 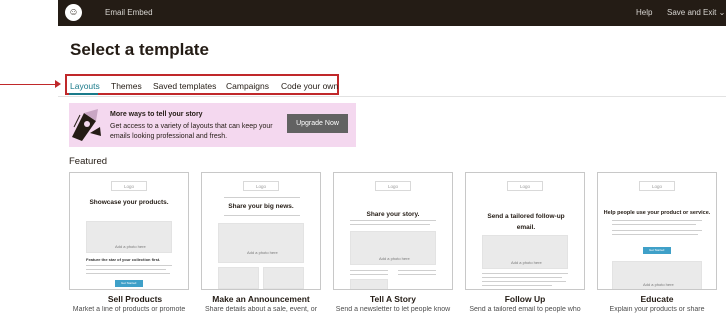 I want to click on tab-layouts: Layouts, so click(x=85, y=86).